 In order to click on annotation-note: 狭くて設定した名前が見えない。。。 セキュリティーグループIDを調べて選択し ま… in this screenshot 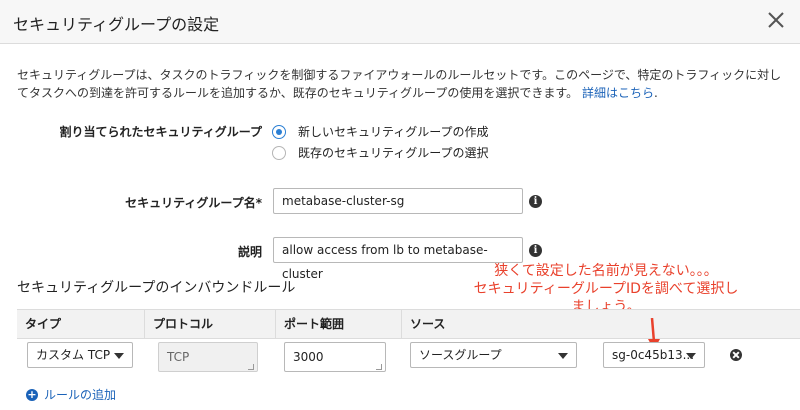, I will do `click(606, 289)`.